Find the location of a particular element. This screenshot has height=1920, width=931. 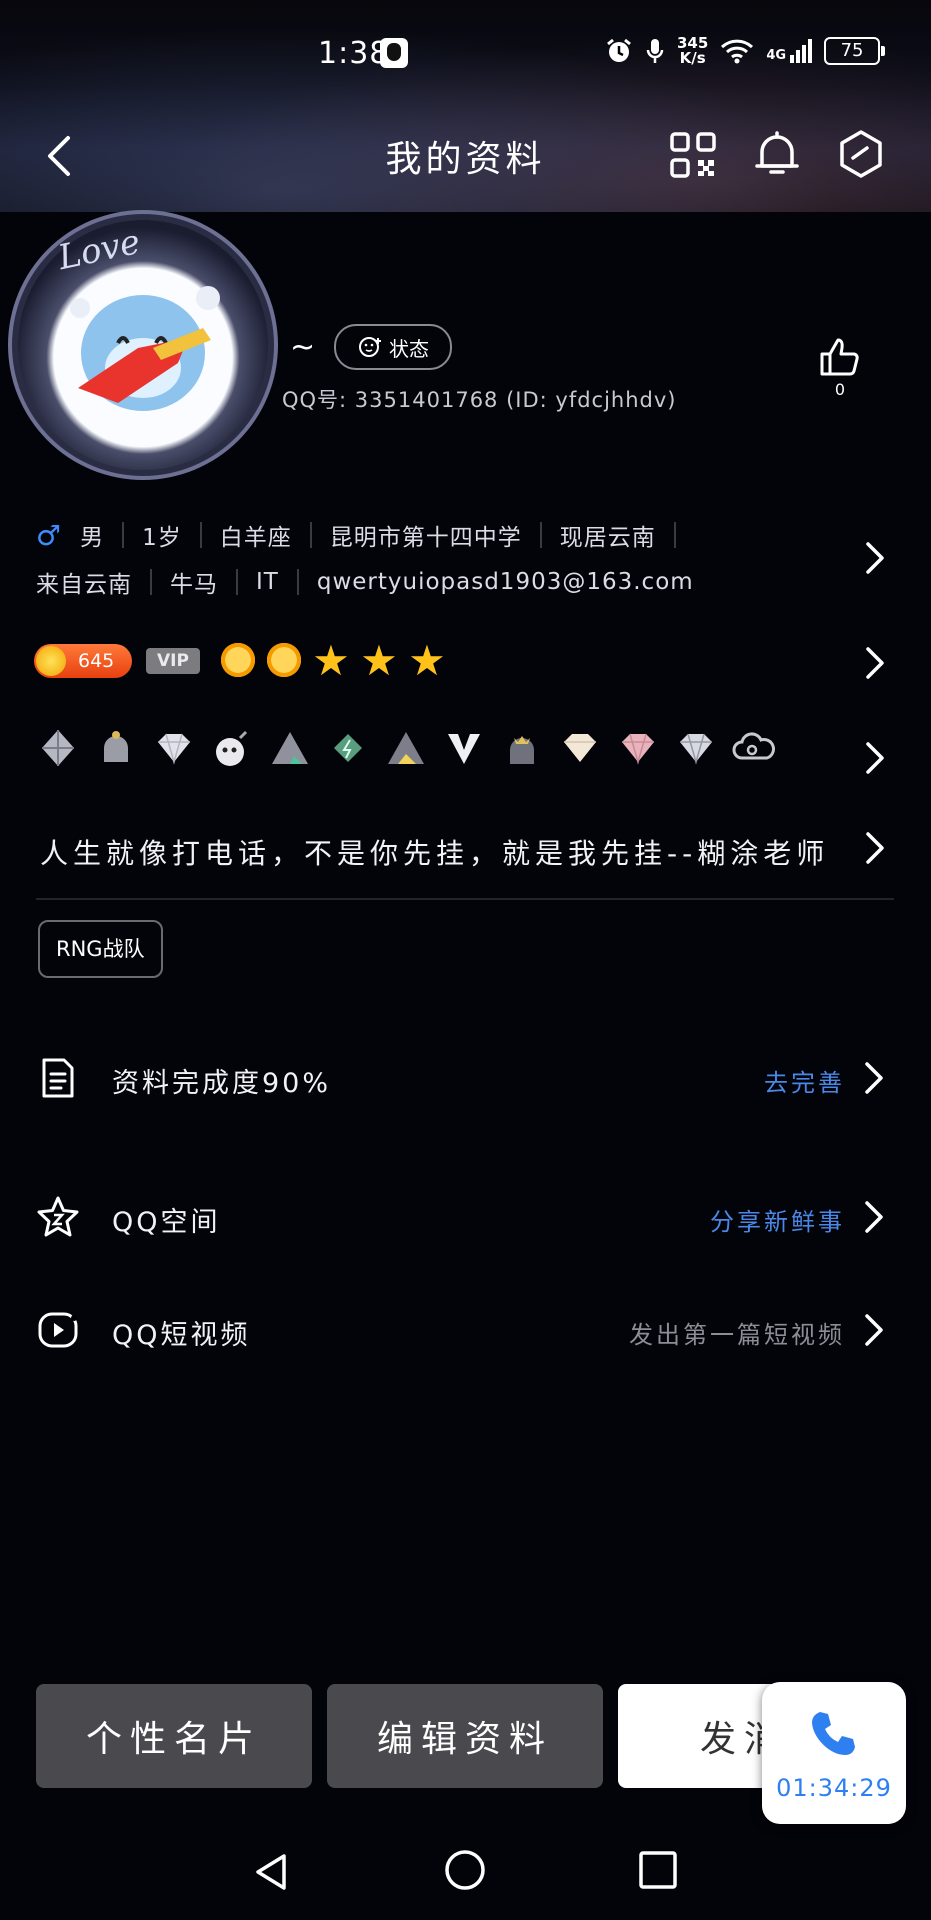

medal-wall is located at coordinates (406, 748).